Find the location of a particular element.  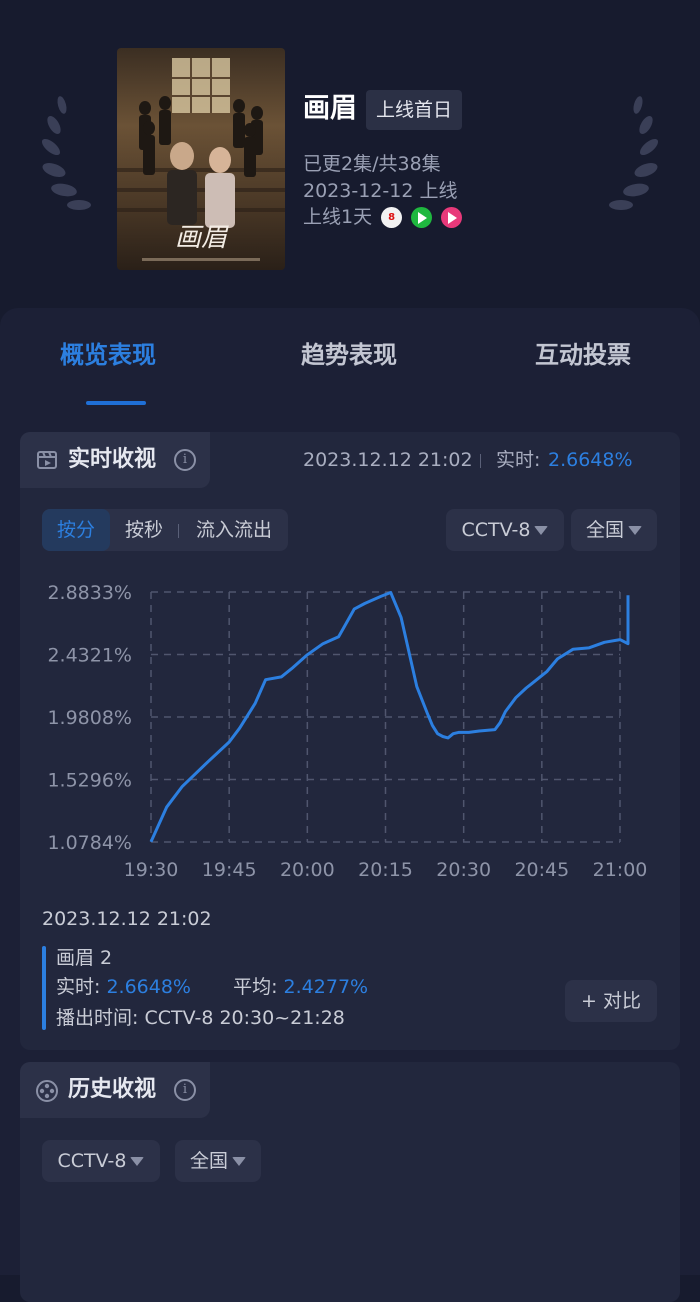

history-channel-value: CCTV-8 is located at coordinates (92, 1161).